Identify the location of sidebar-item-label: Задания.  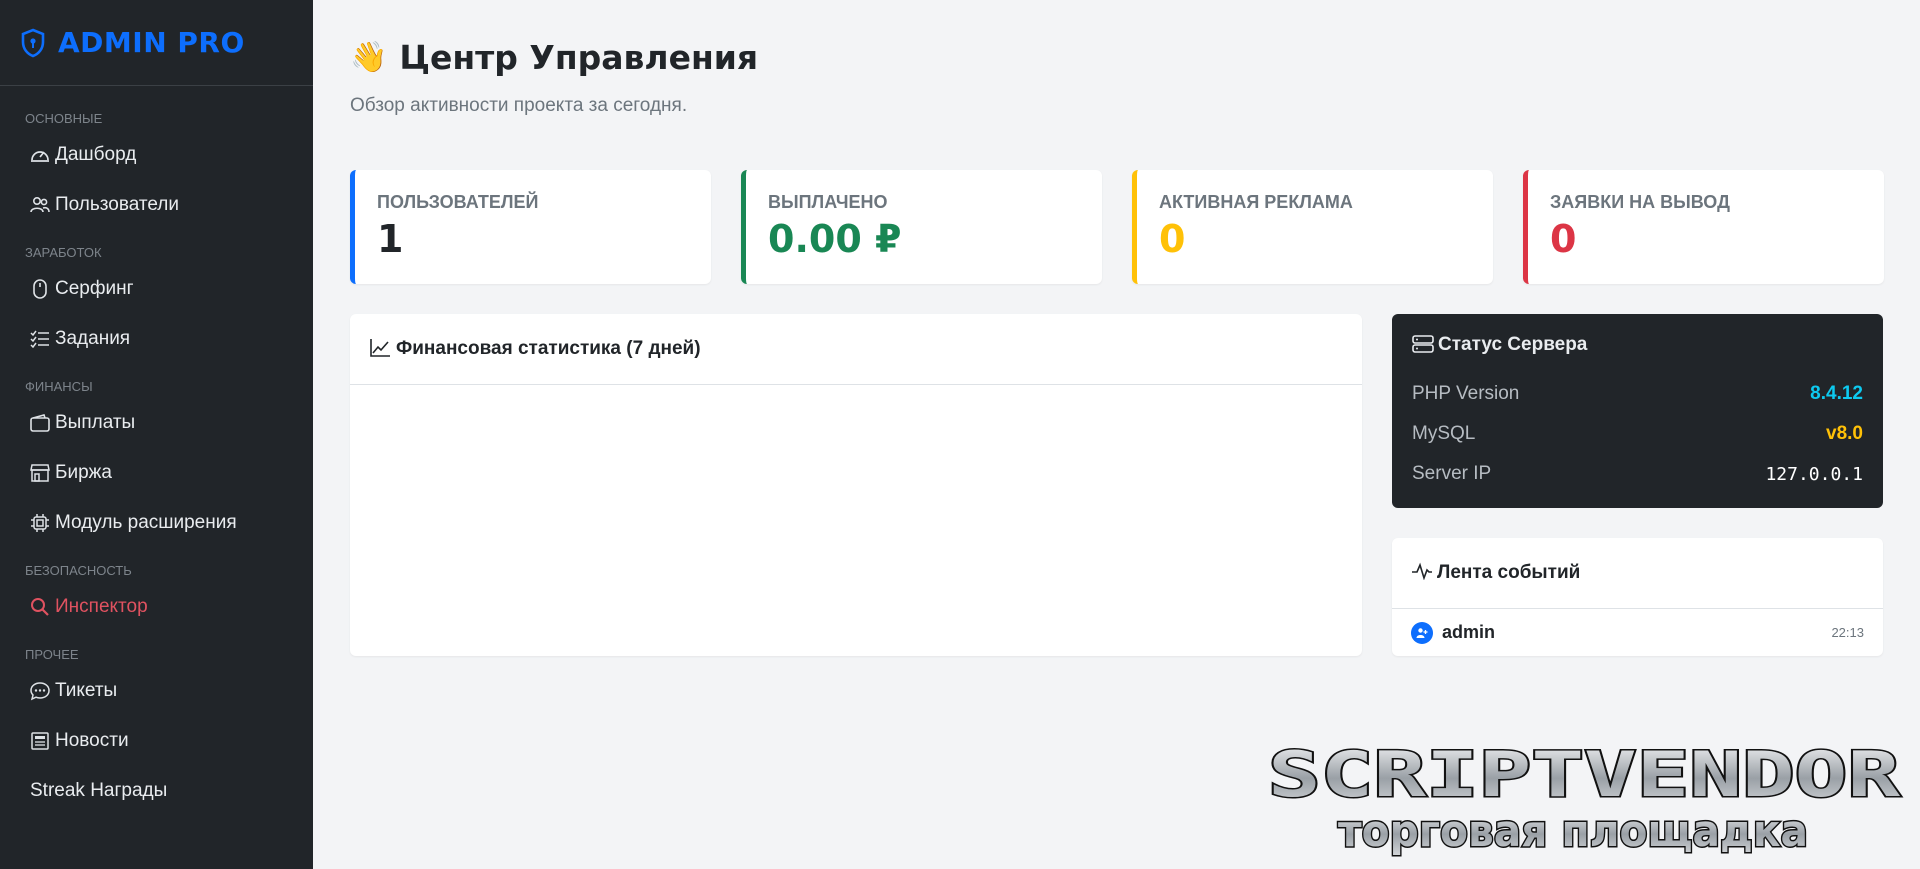
(93, 338).